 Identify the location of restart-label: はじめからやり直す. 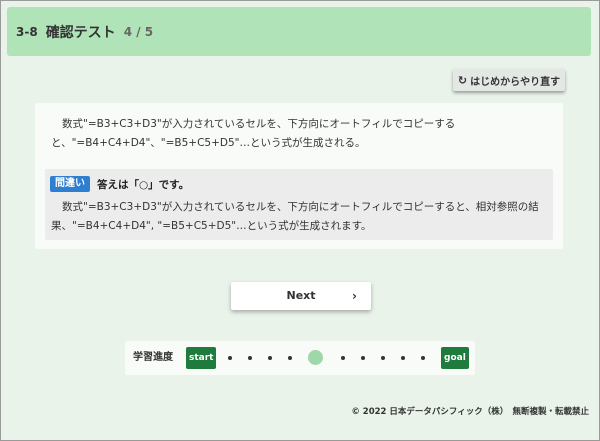
(515, 82).